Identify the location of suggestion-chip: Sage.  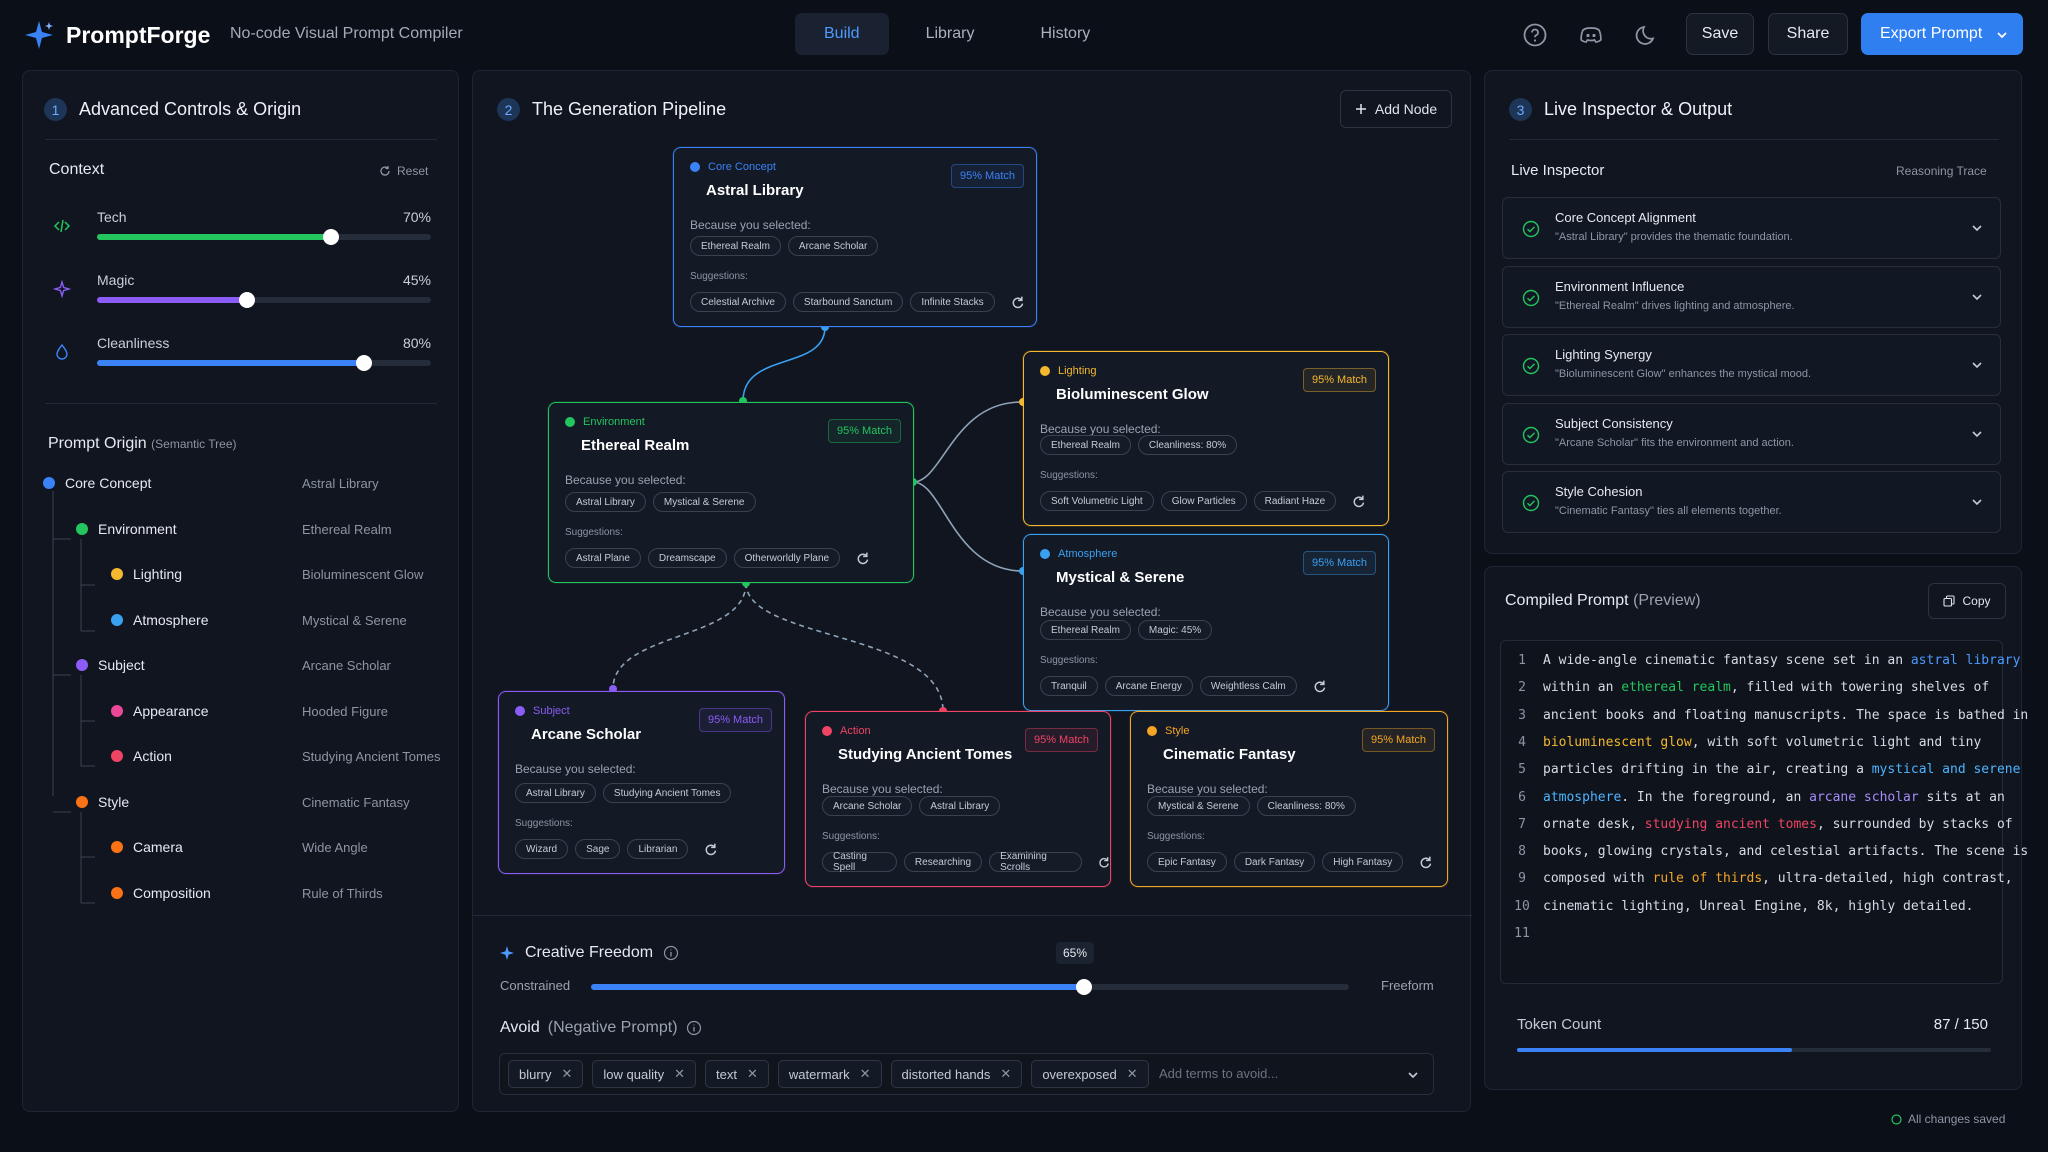
(598, 849).